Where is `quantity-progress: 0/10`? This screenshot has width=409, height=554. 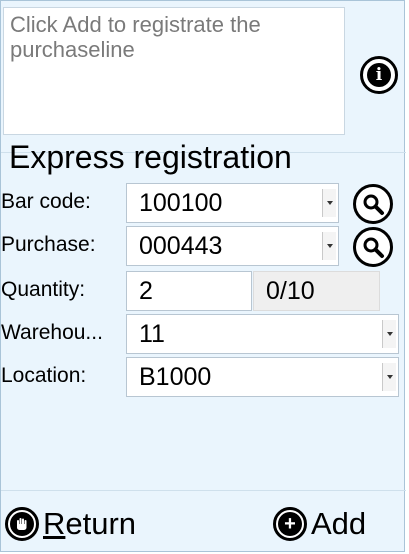
quantity-progress: 0/10 is located at coordinates (316, 291).